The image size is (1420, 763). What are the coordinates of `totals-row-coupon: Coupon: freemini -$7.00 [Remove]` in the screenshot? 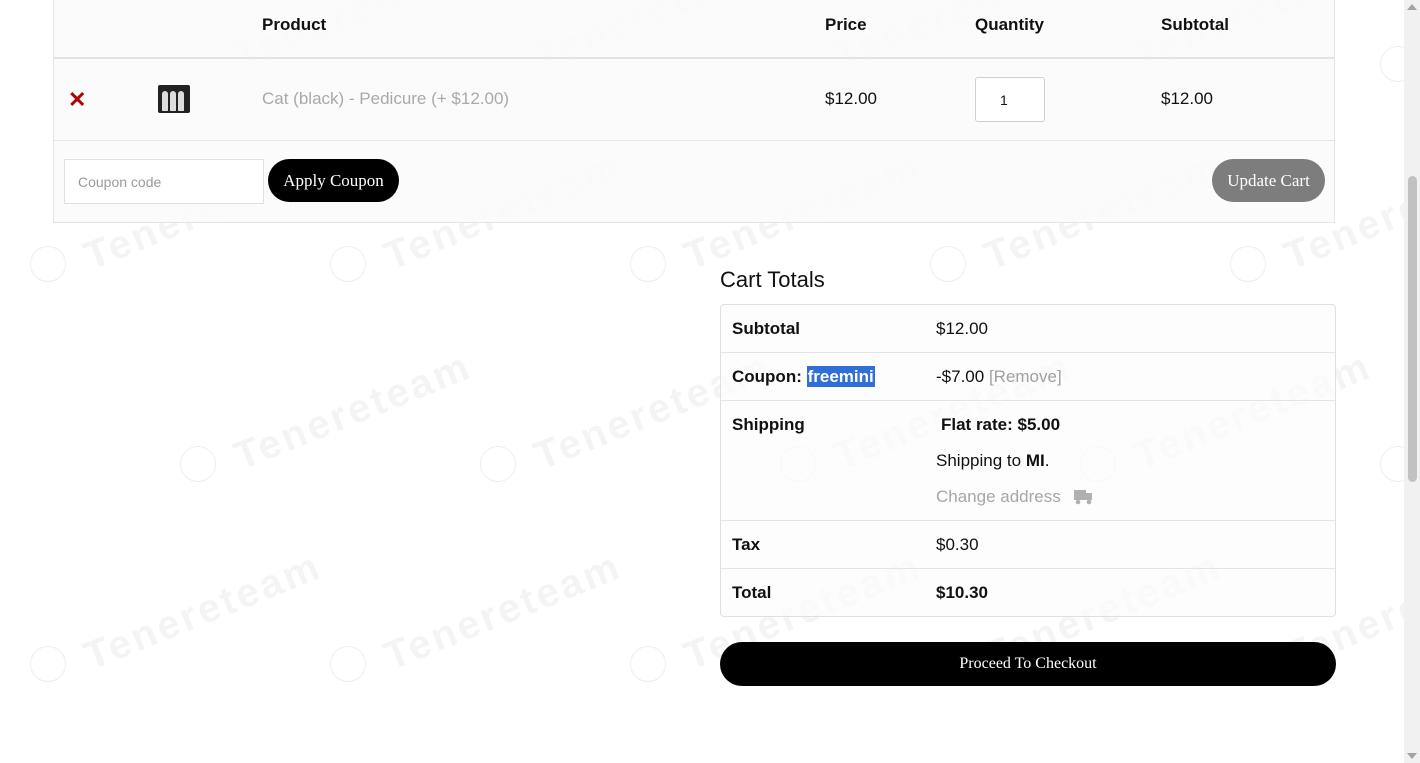 It's located at (1028, 377).